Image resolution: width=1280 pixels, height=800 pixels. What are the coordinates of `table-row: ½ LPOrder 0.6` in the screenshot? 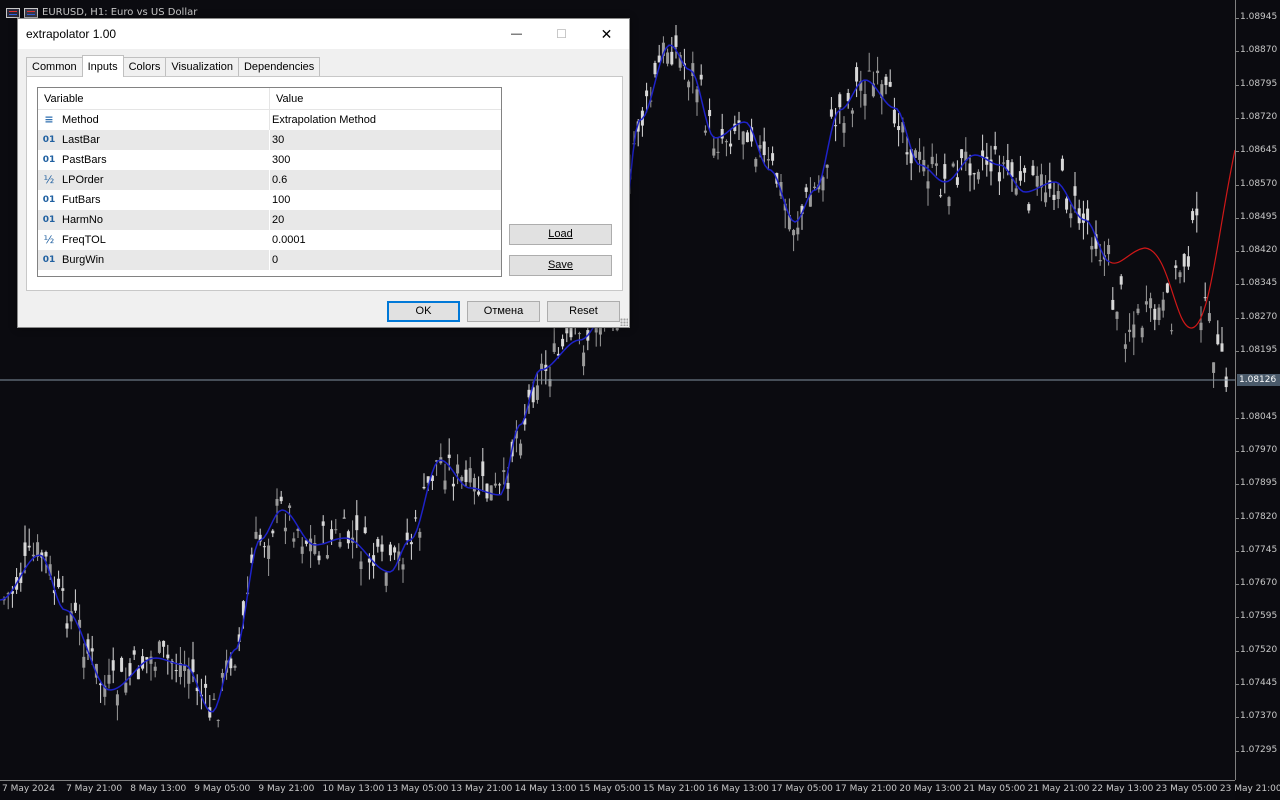 It's located at (269, 180).